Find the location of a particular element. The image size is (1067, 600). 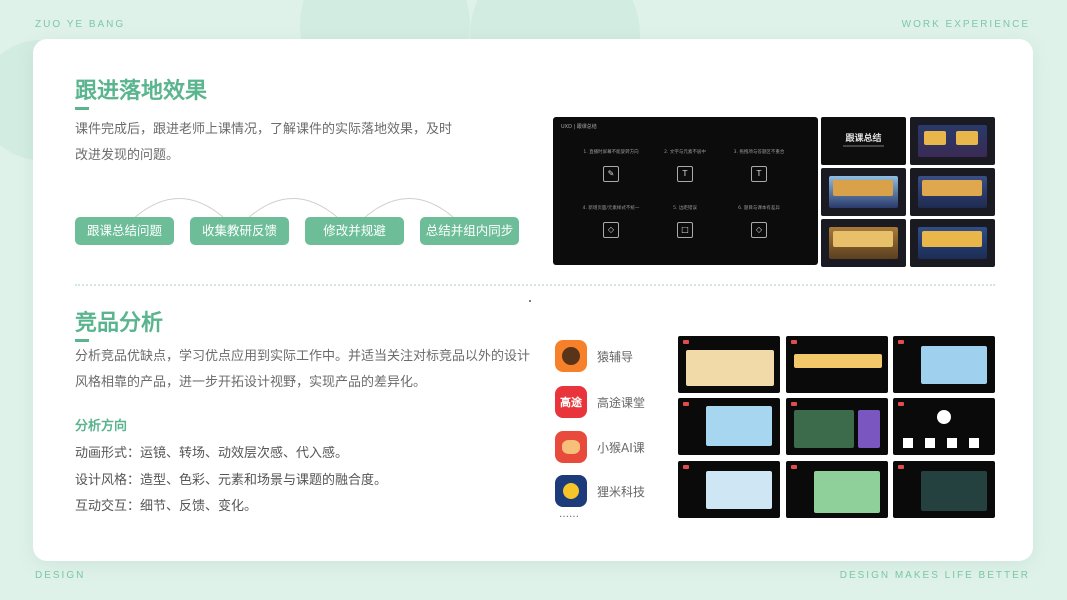

brand-name: 小猴AI课 is located at coordinates (621, 447).